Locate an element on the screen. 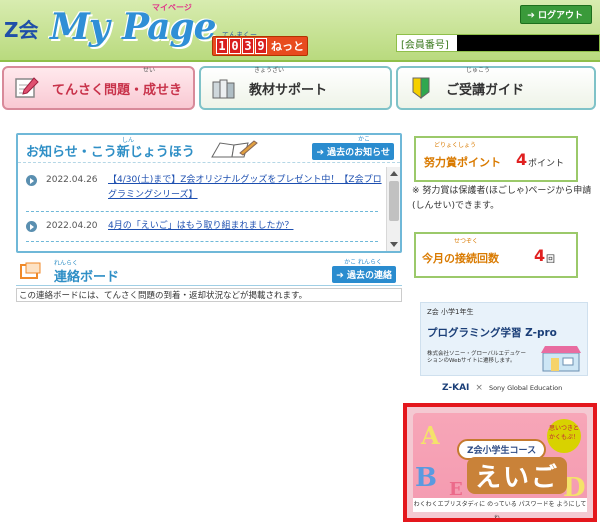 The width and height of the screenshot is (600, 525). login-count-ruby: せつぞく is located at coordinates (466, 241).